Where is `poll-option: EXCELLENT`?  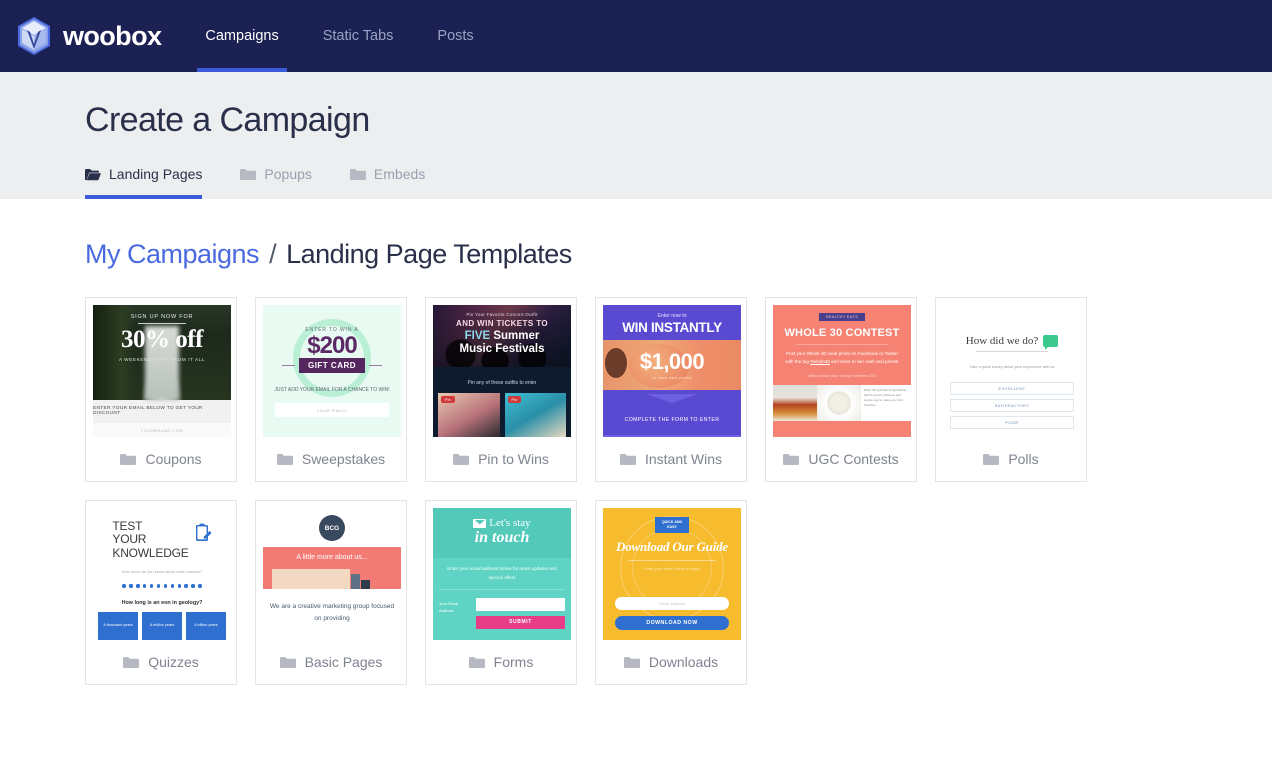 poll-option: EXCELLENT is located at coordinates (1012, 388).